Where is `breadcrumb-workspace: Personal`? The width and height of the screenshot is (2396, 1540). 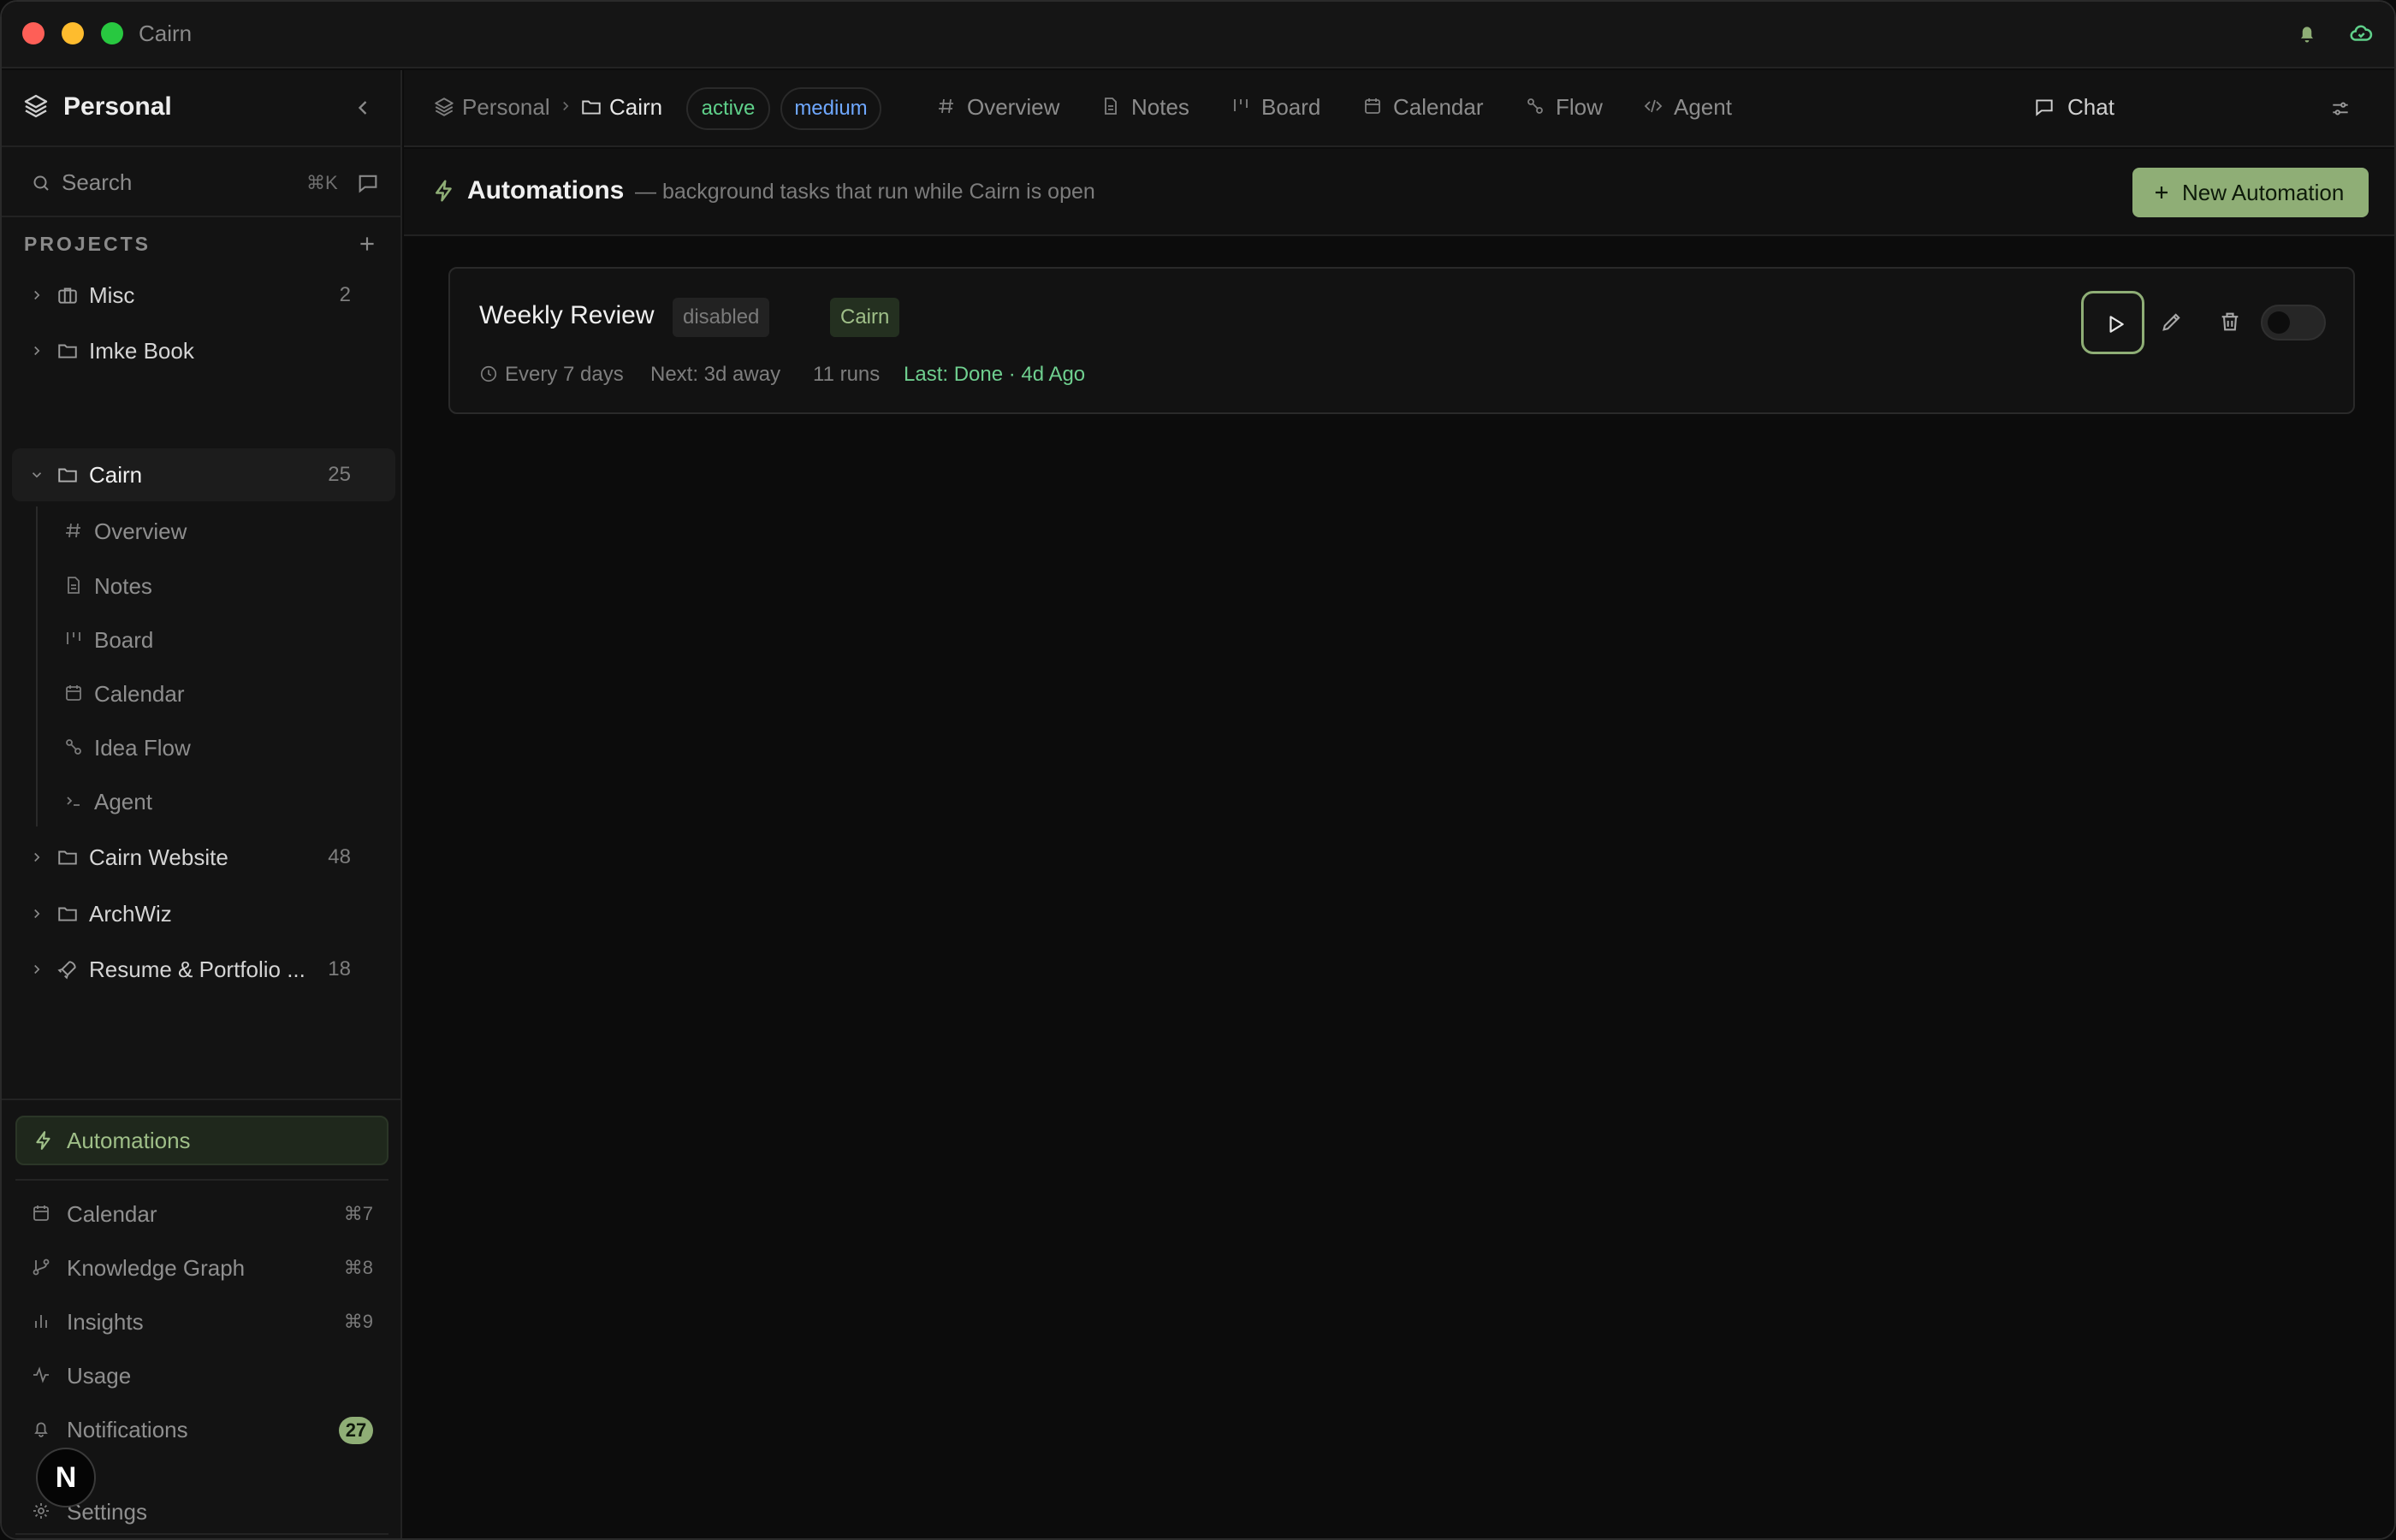 breadcrumb-workspace: Personal is located at coordinates (506, 107).